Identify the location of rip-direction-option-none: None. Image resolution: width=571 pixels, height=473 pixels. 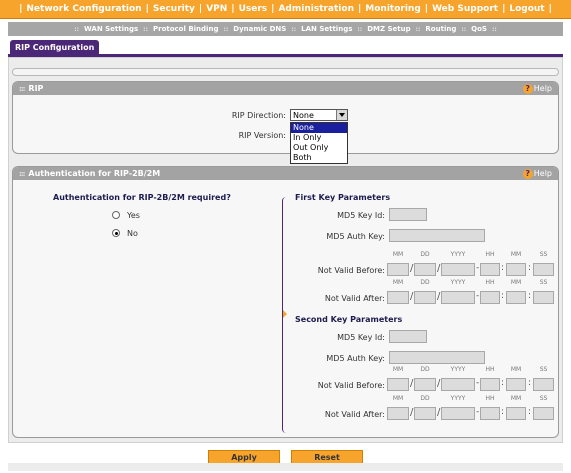
(319, 128).